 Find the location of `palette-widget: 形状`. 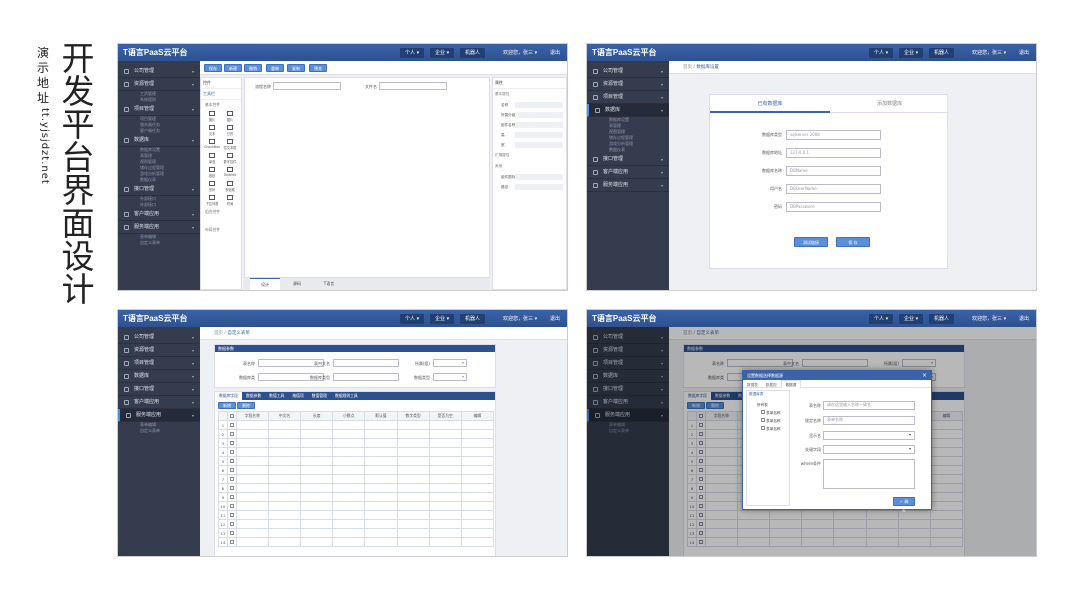

palette-widget: 形状 is located at coordinates (212, 186).